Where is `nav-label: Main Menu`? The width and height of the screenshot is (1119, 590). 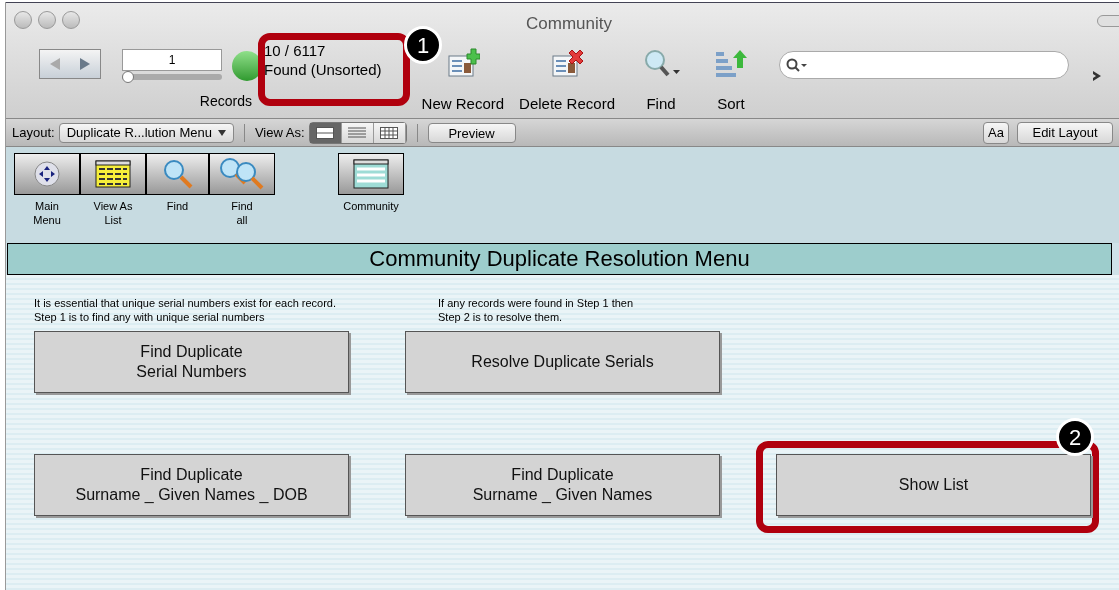
nav-label: Main Menu is located at coordinates (47, 213).